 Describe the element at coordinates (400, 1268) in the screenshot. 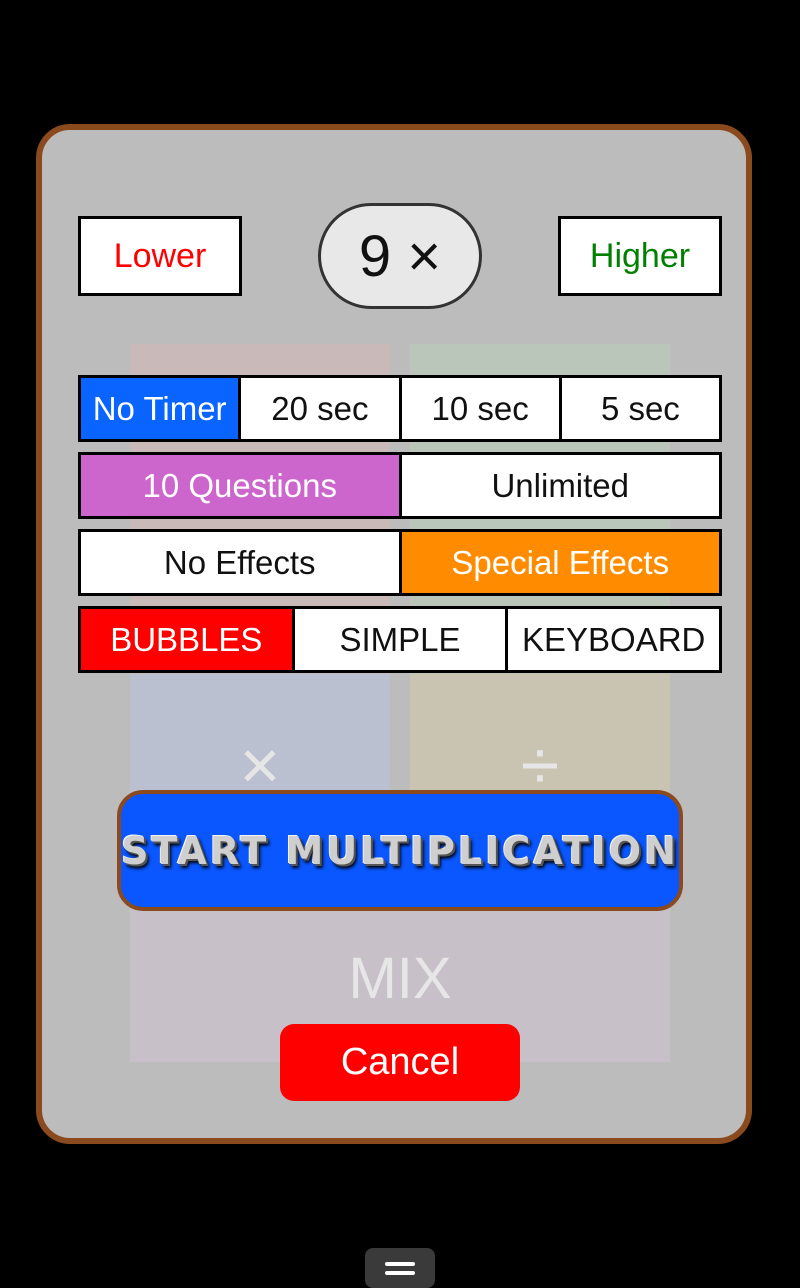

I see `hamburger-icon` at that location.